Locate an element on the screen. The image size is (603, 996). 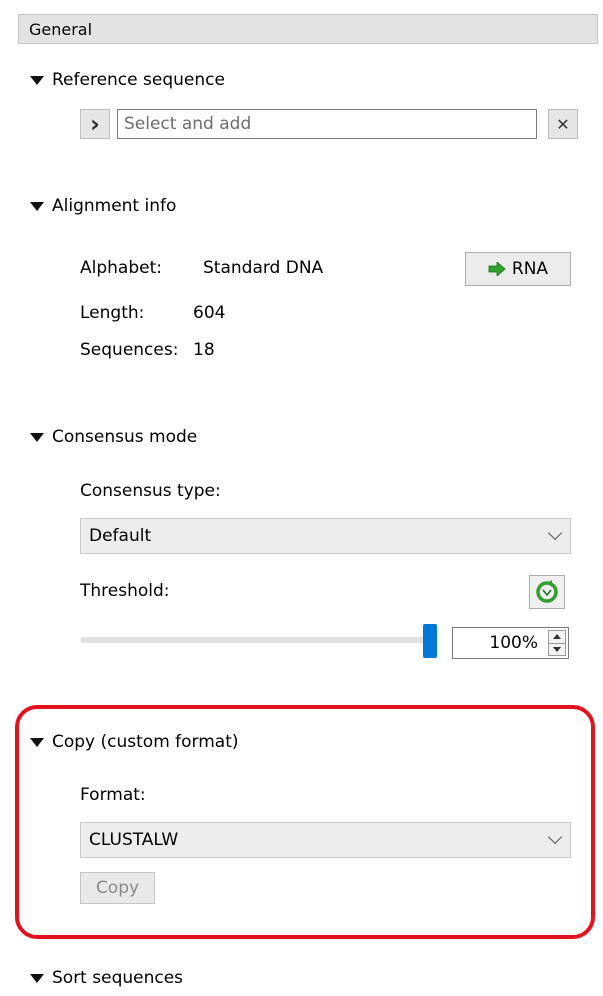
alphabet-value: Standard DNA is located at coordinates (263, 268).